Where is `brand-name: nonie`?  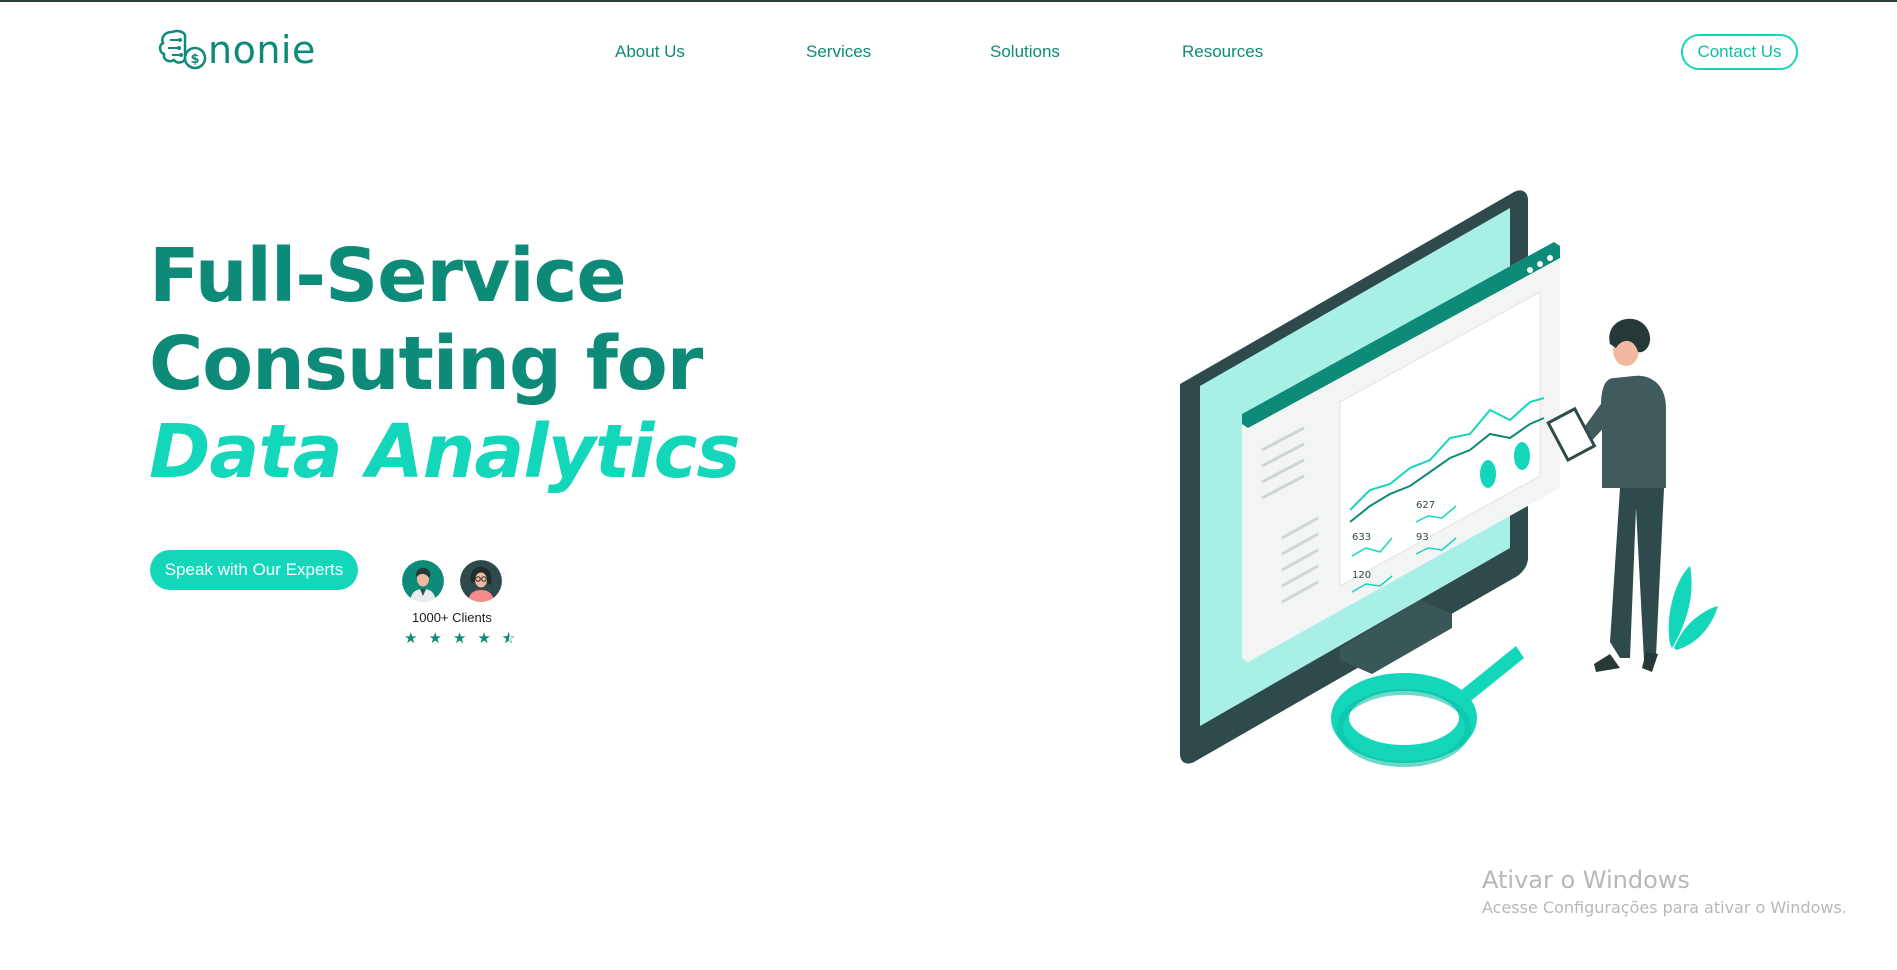
brand-name: nonie is located at coordinates (262, 50).